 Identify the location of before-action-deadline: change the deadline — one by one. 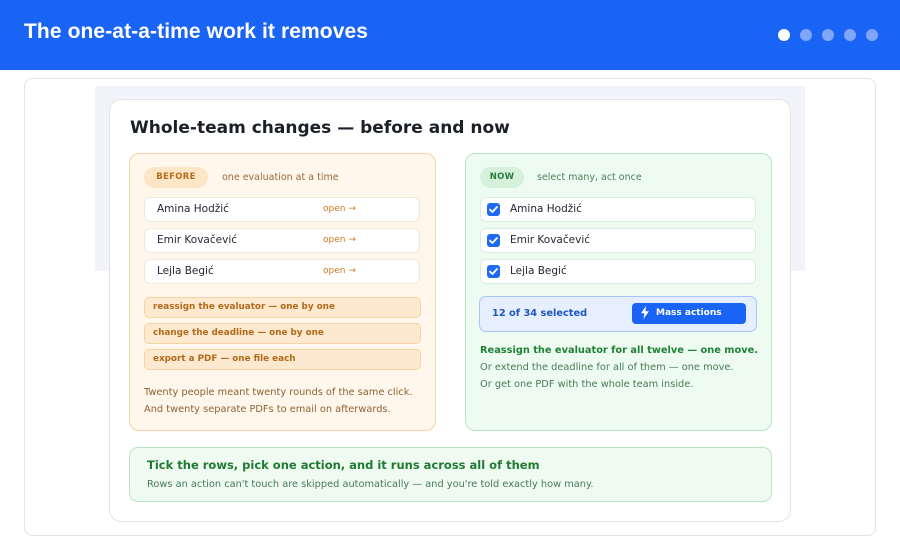
(282, 333).